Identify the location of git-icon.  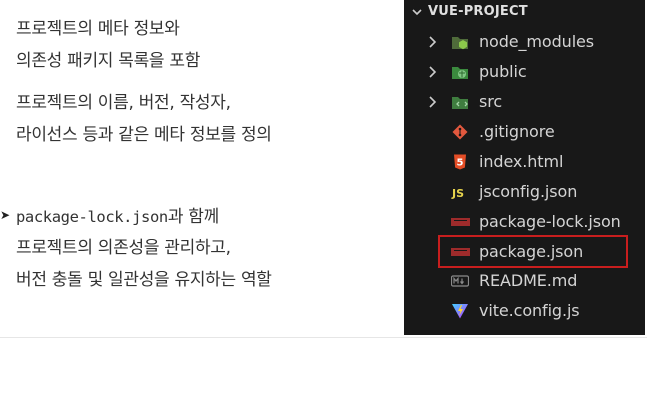
(460, 132).